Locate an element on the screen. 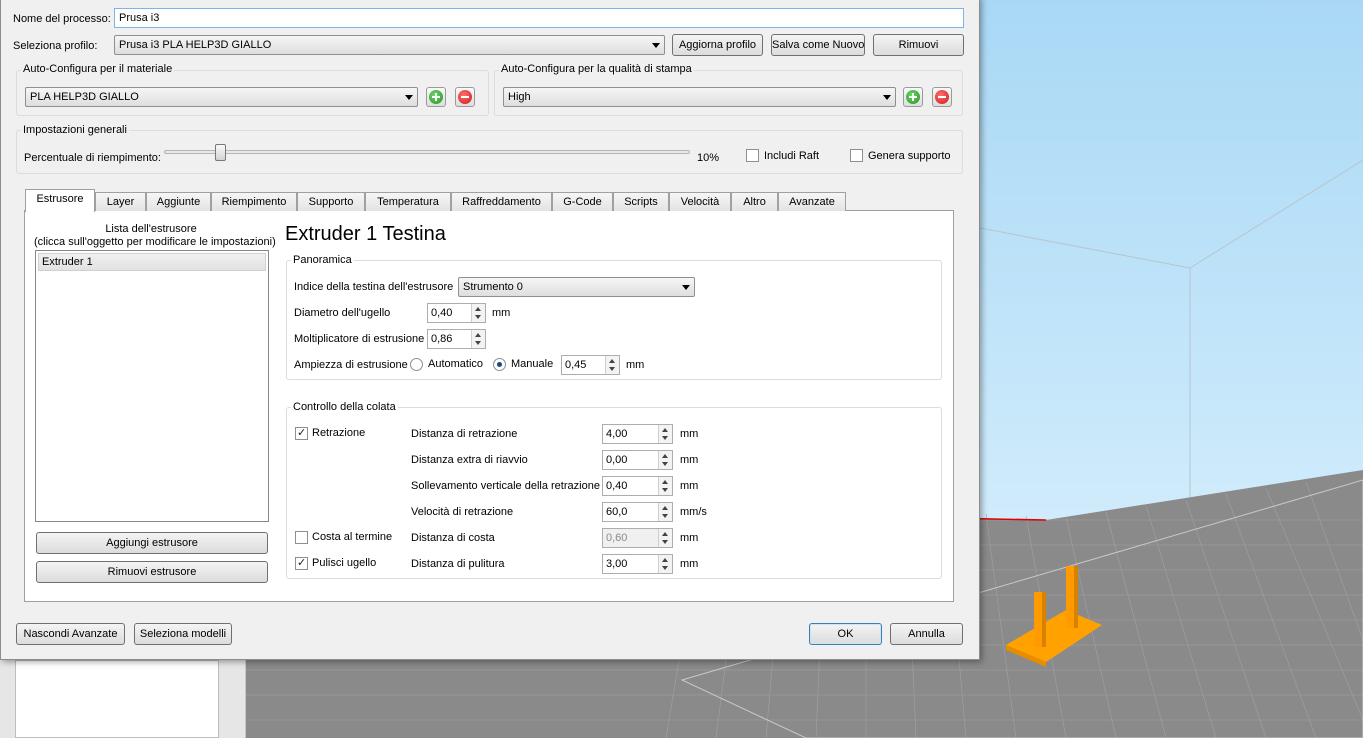 This screenshot has height=738, width=1363. coast-distance-value: 0,60 is located at coordinates (617, 538).